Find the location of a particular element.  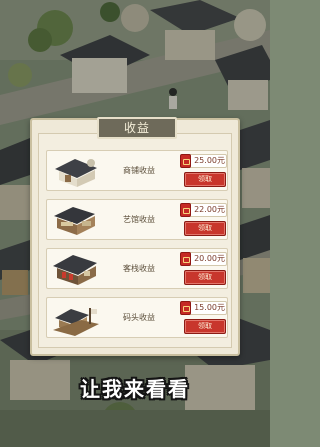

claim-button-inn: 领取 is located at coordinates (205, 277).